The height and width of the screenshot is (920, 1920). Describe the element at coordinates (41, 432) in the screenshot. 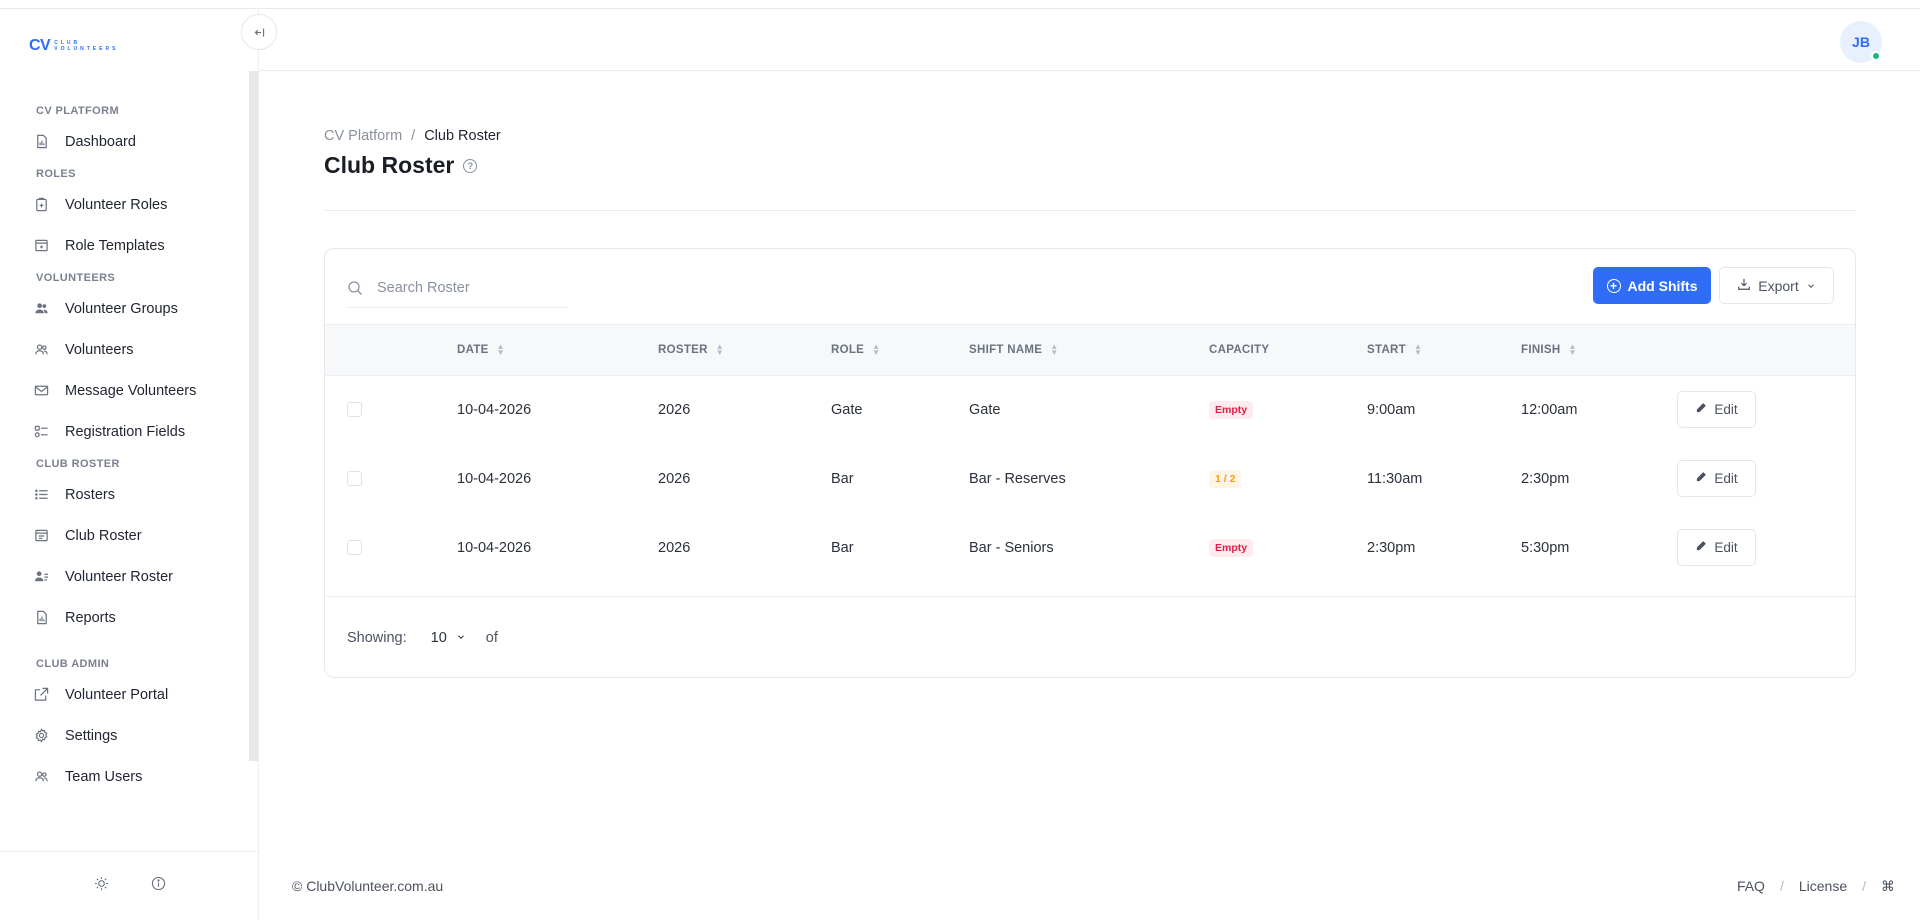

I see `form-fields-icon` at that location.